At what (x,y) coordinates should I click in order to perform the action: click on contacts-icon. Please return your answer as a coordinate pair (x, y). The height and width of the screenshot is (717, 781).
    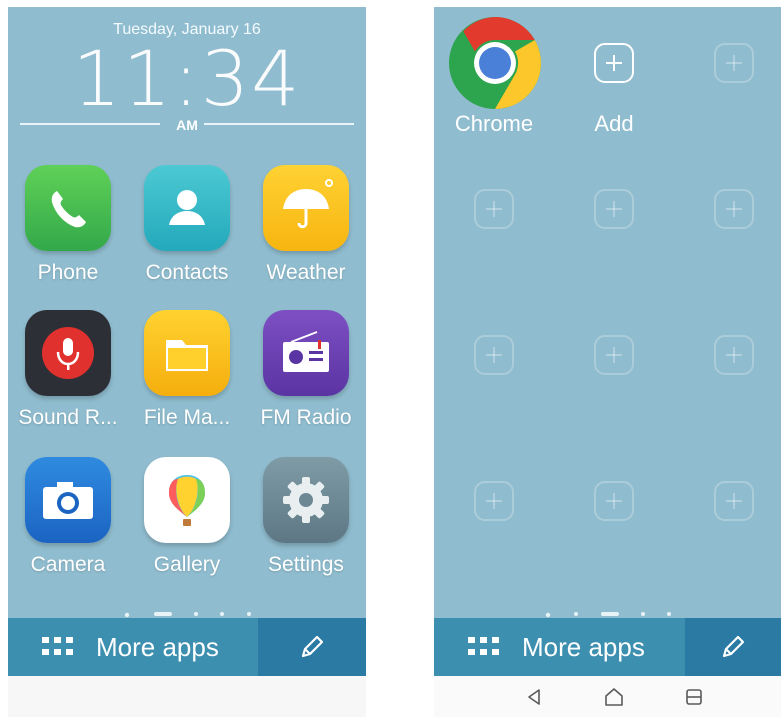
    Looking at the image, I should click on (187, 208).